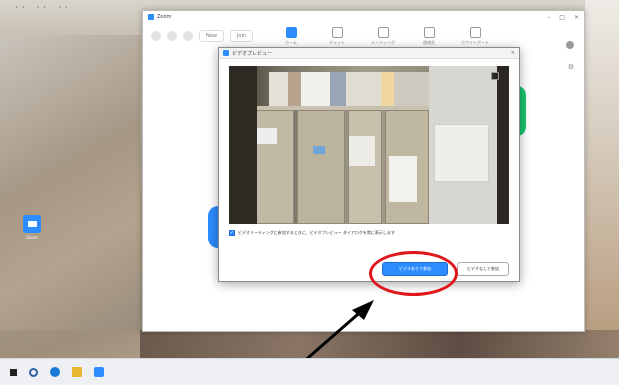 Image resolution: width=619 pixels, height=385 pixels. I want to click on taskbar, so click(309, 371).